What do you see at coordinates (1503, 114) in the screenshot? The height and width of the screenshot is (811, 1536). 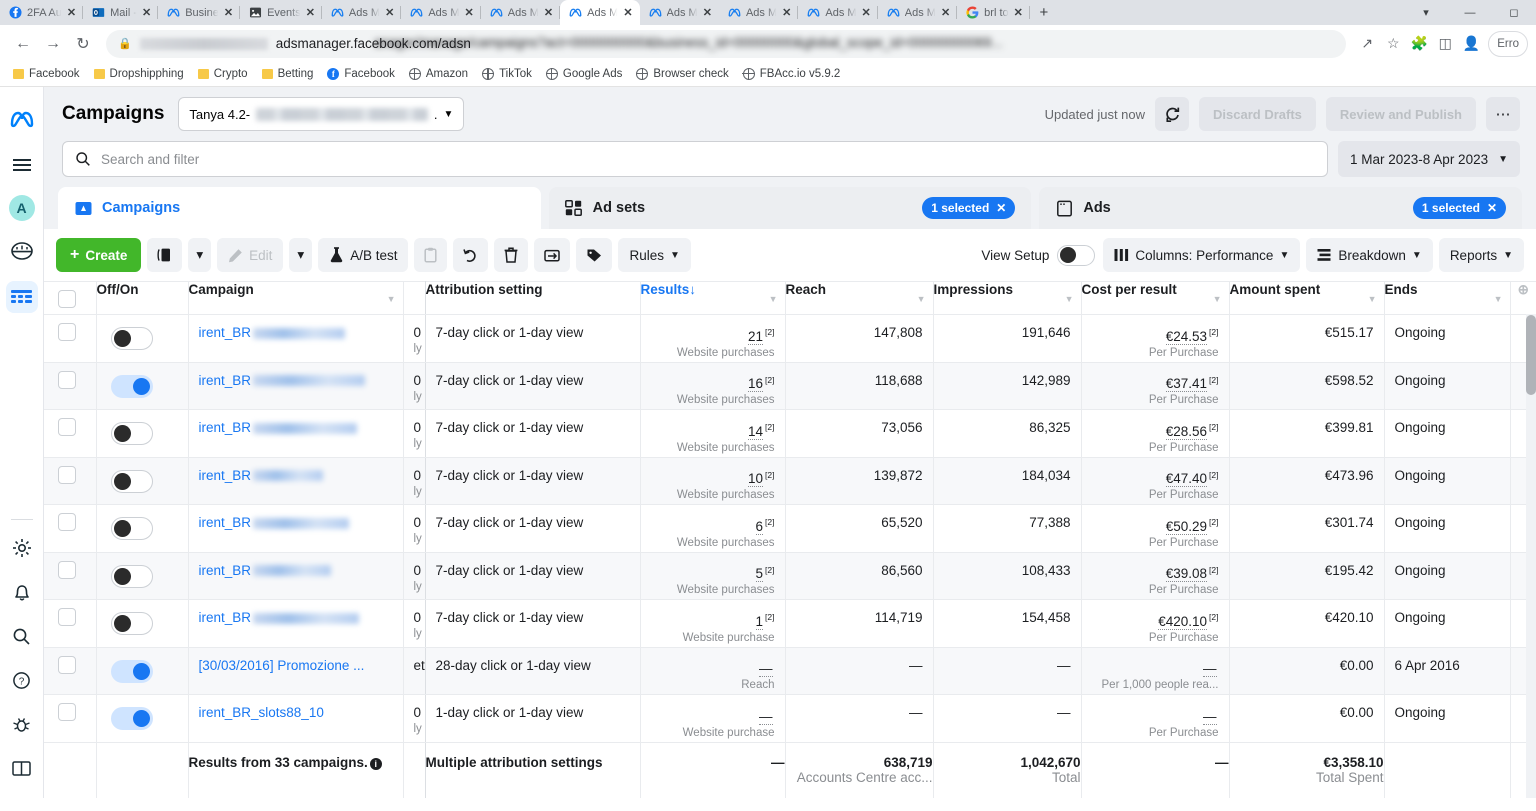 I see `more-options-button: ⋯` at bounding box center [1503, 114].